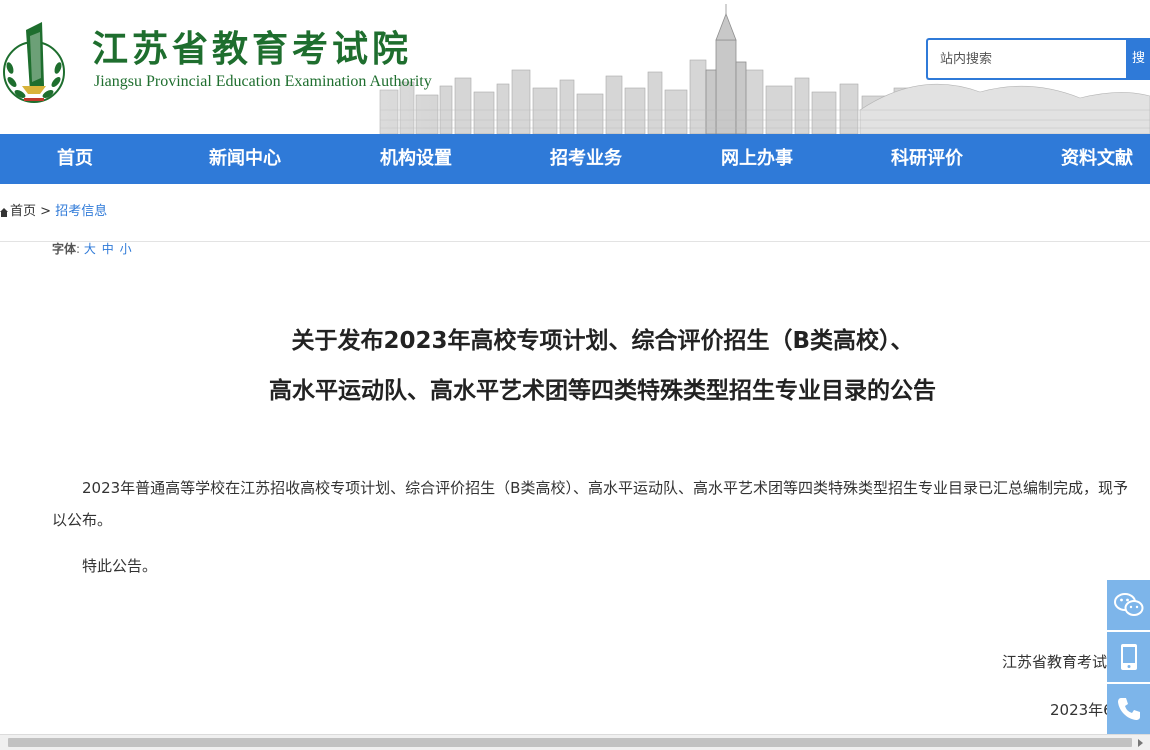 This screenshot has height=750, width=1150. I want to click on search-box, so click(1026, 59).